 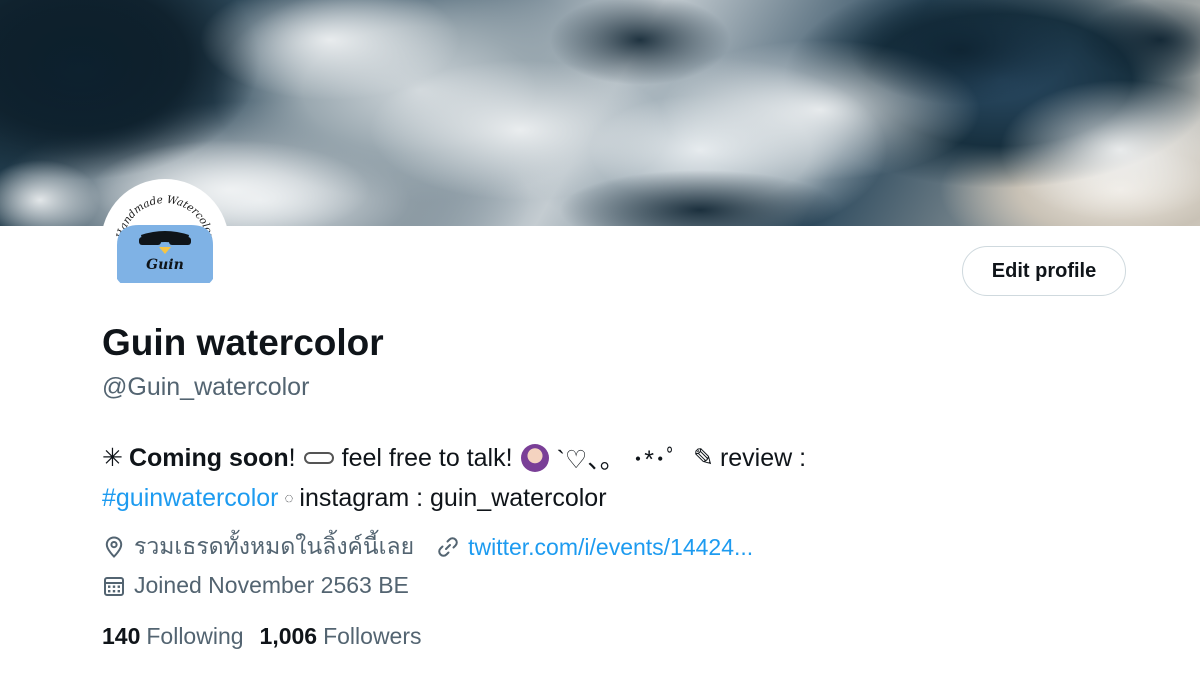 I want to click on profile-handle: @Guin_watercolor, so click(x=206, y=387).